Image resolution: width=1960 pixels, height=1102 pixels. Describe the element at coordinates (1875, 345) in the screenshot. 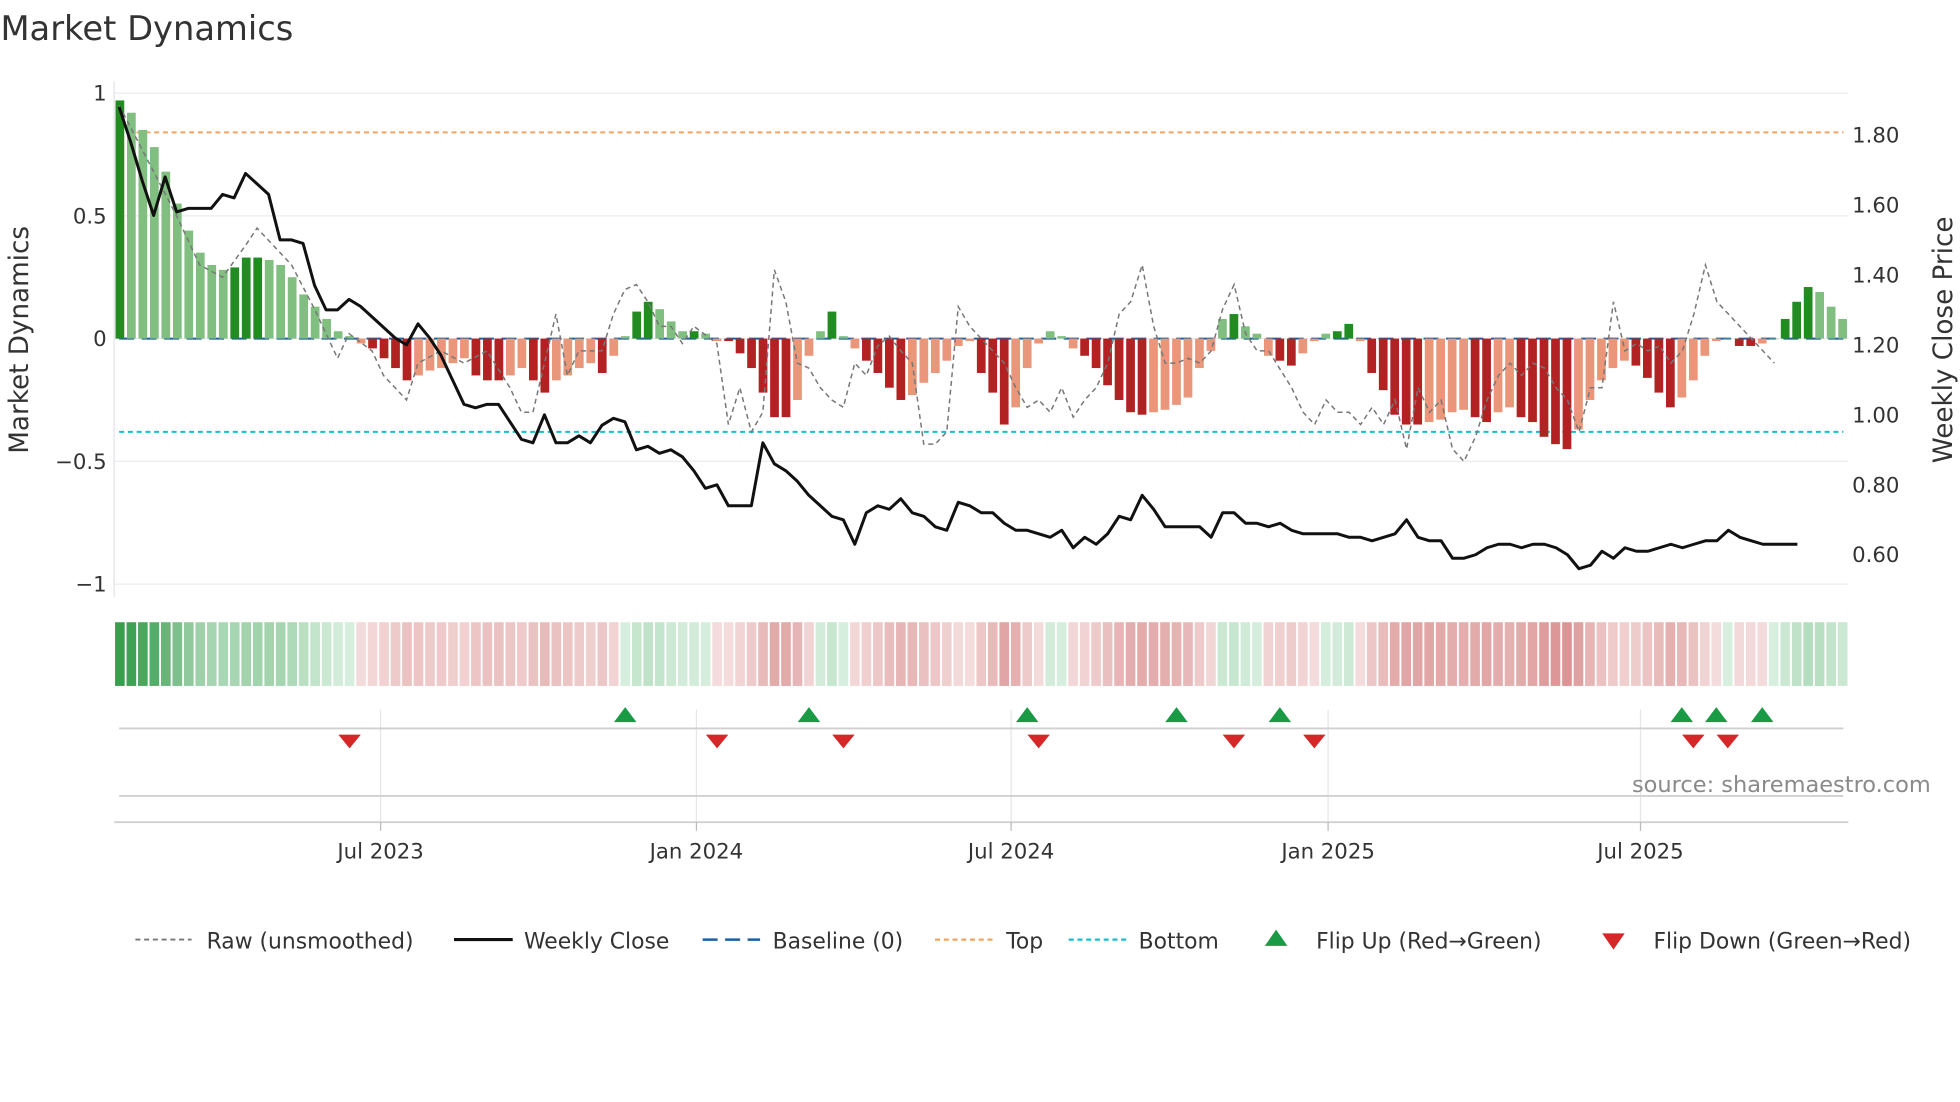

I see `right-tick-label: 1.20` at that location.